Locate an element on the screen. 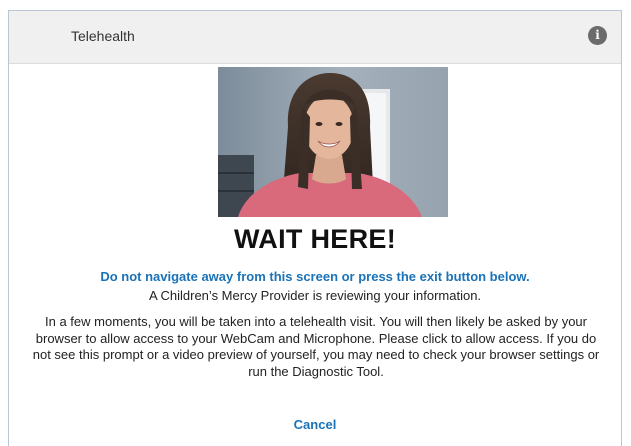 The height and width of the screenshot is (446, 631). panel-header: Telehealth i is located at coordinates (315, 37).